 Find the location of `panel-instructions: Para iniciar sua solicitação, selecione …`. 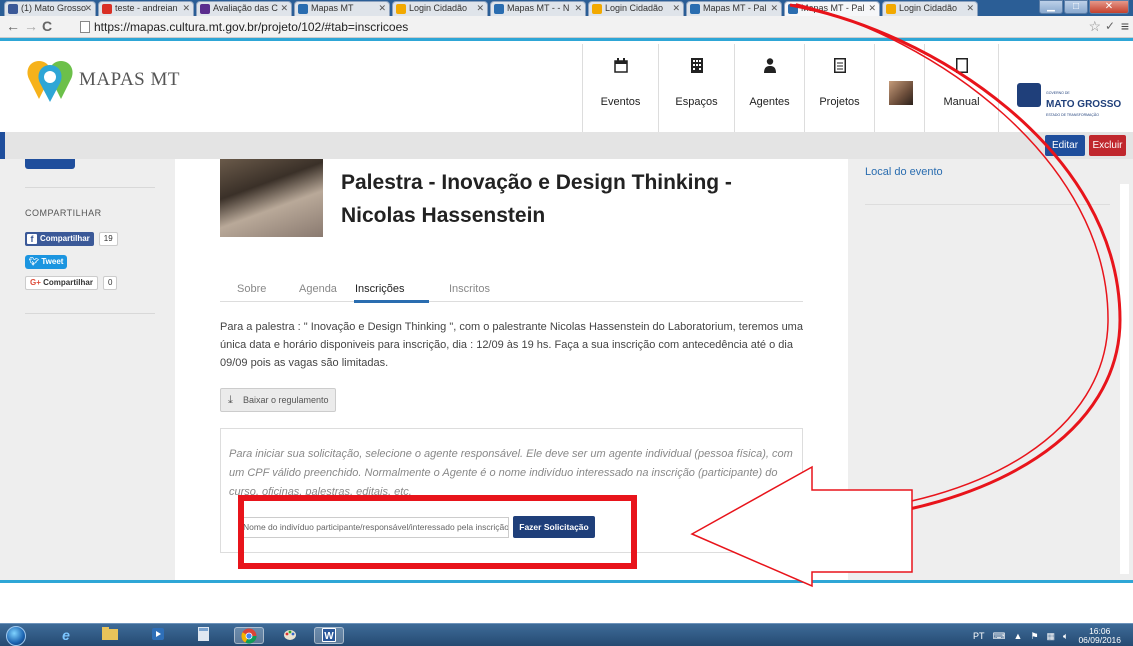

panel-instructions: Para iniciar sua solicitação, selecione … is located at coordinates (511, 473).